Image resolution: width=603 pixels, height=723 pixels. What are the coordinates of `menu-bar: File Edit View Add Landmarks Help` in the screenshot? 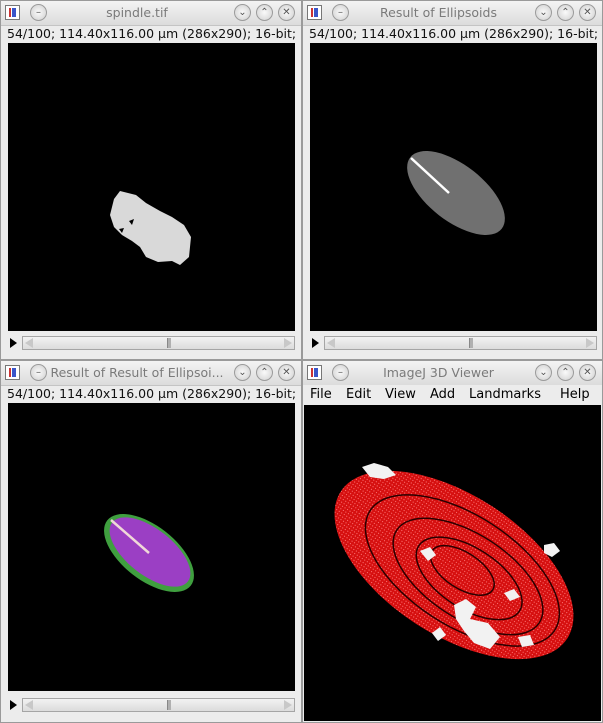 It's located at (452, 395).